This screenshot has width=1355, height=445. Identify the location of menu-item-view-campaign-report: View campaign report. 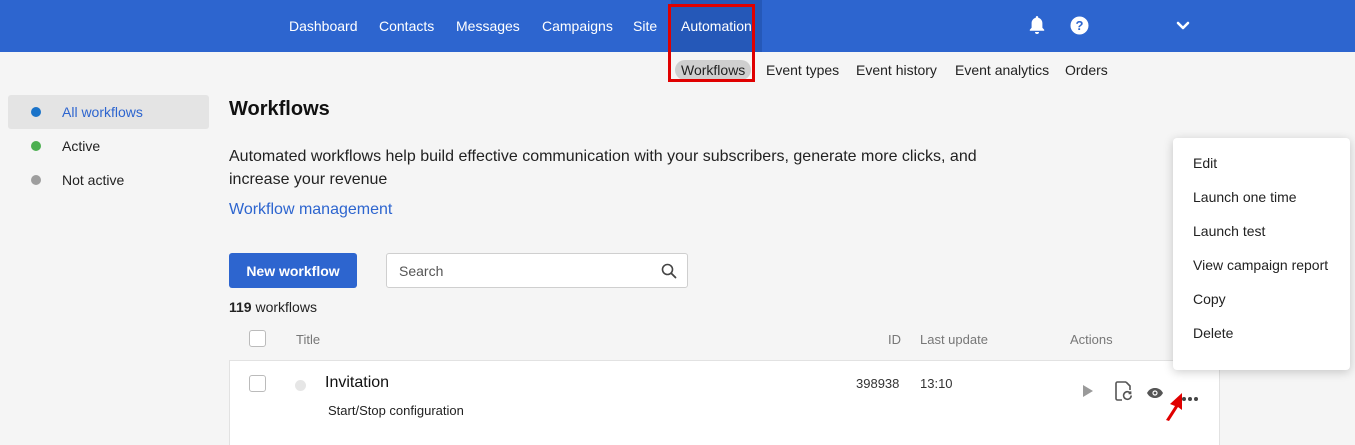
(1260, 265).